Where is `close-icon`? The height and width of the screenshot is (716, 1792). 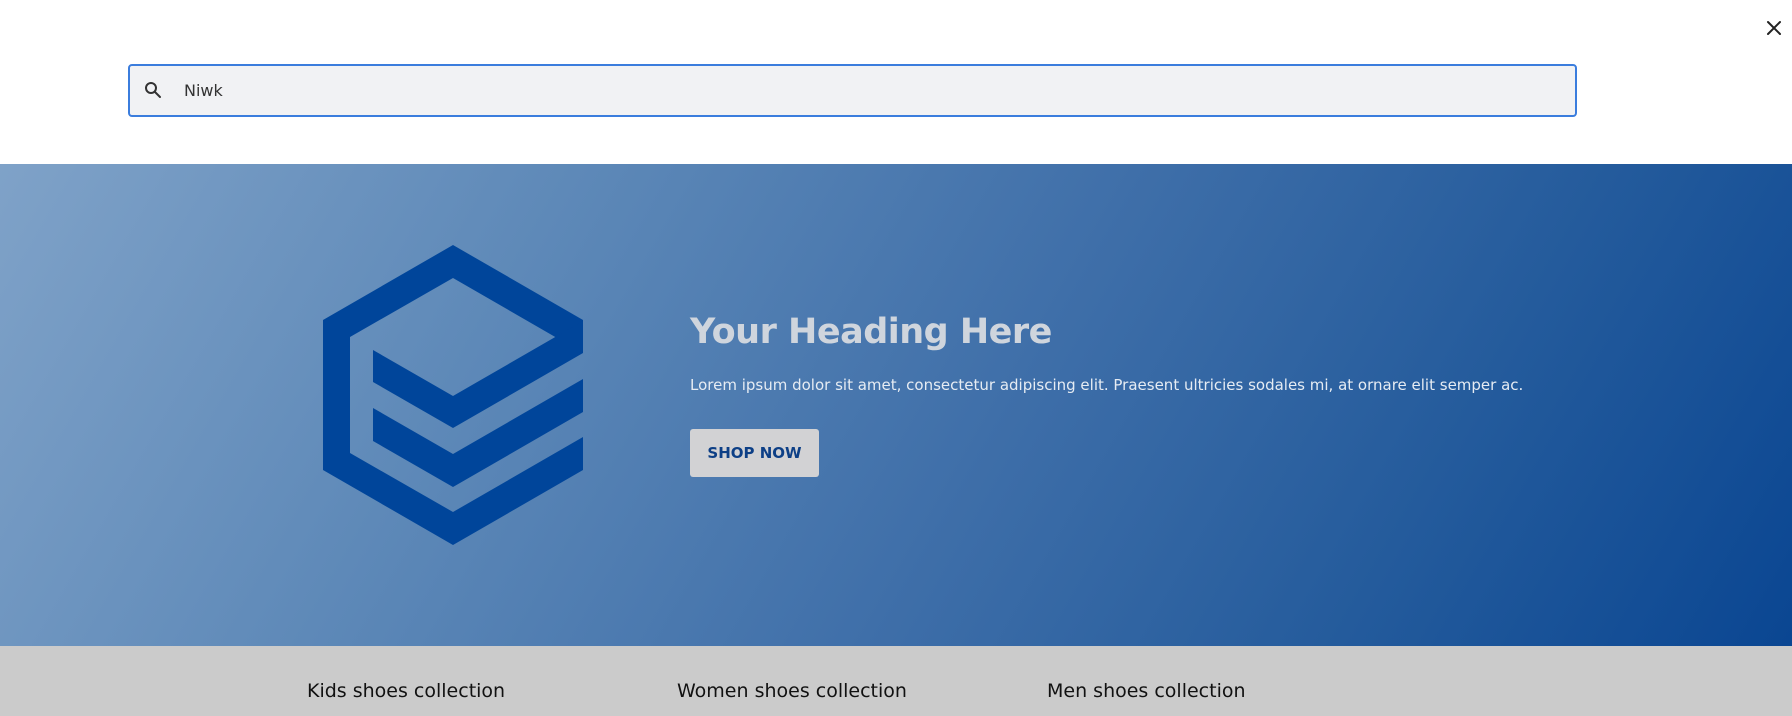
close-icon is located at coordinates (1774, 28).